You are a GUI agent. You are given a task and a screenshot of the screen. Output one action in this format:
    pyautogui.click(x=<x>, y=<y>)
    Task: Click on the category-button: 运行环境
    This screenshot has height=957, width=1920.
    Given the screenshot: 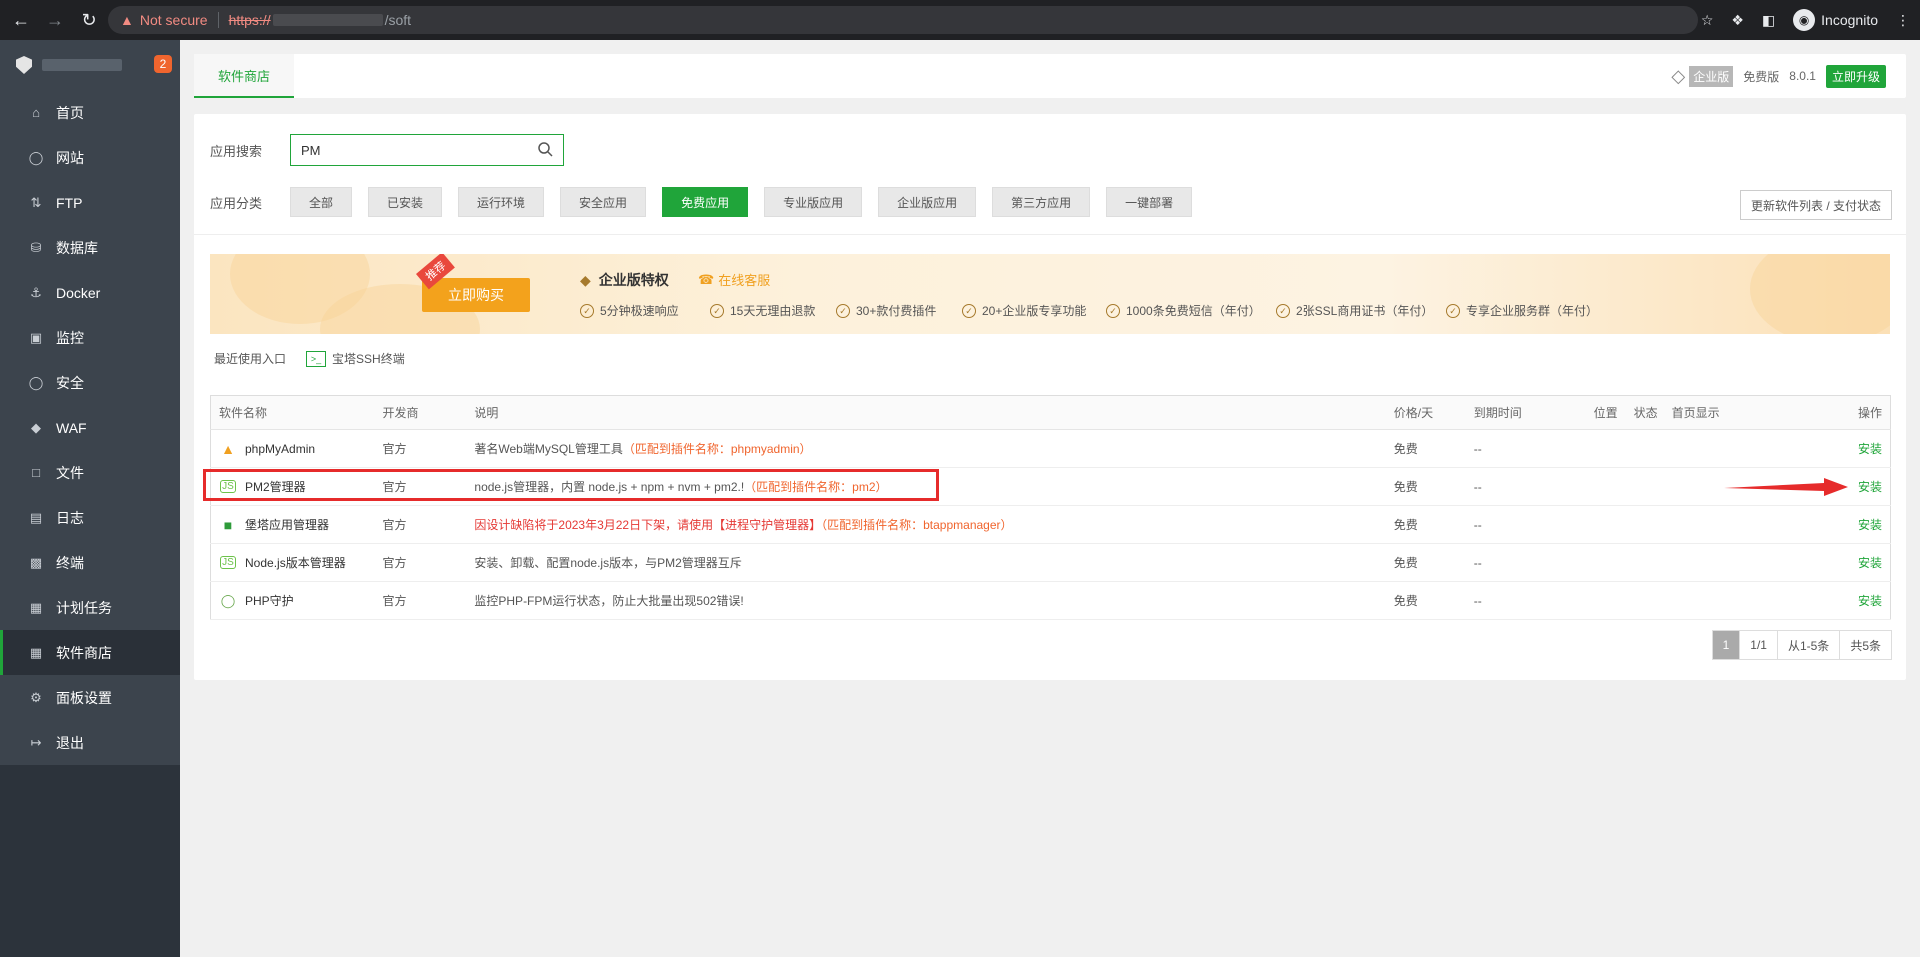 What is the action you would take?
    pyautogui.click(x=501, y=202)
    